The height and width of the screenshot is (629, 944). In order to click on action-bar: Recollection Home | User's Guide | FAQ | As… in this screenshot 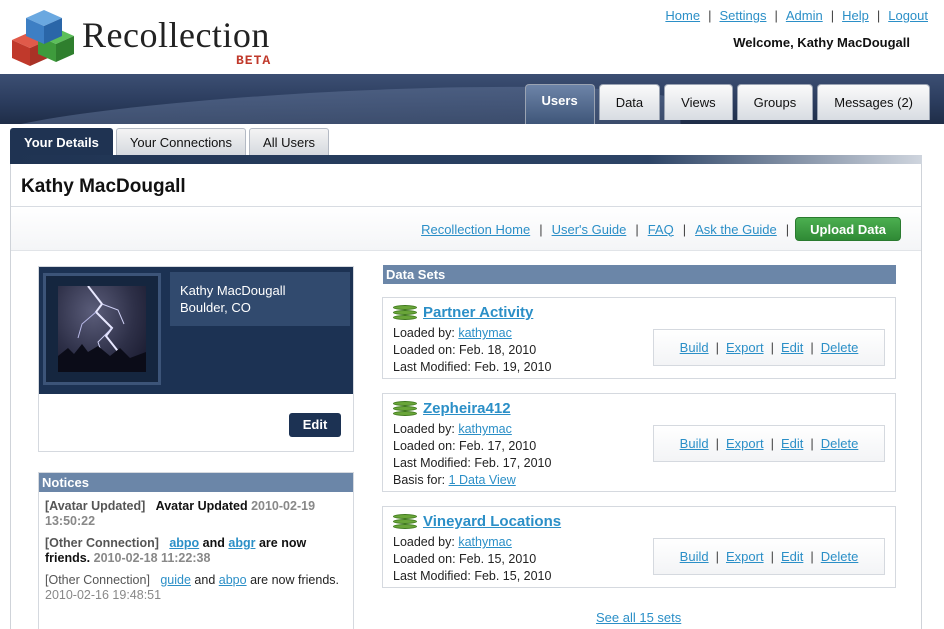, I will do `click(466, 229)`.